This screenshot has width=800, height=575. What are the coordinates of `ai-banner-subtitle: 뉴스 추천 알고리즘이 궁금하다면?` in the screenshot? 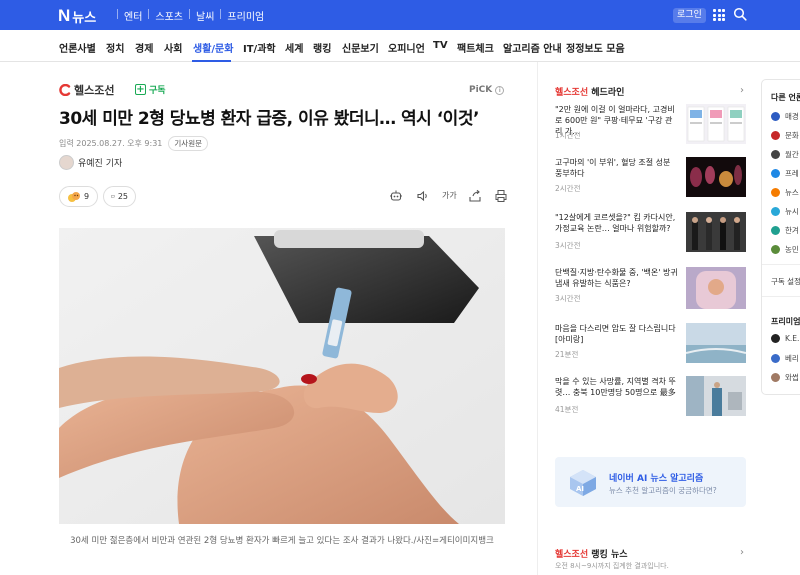 It's located at (663, 490).